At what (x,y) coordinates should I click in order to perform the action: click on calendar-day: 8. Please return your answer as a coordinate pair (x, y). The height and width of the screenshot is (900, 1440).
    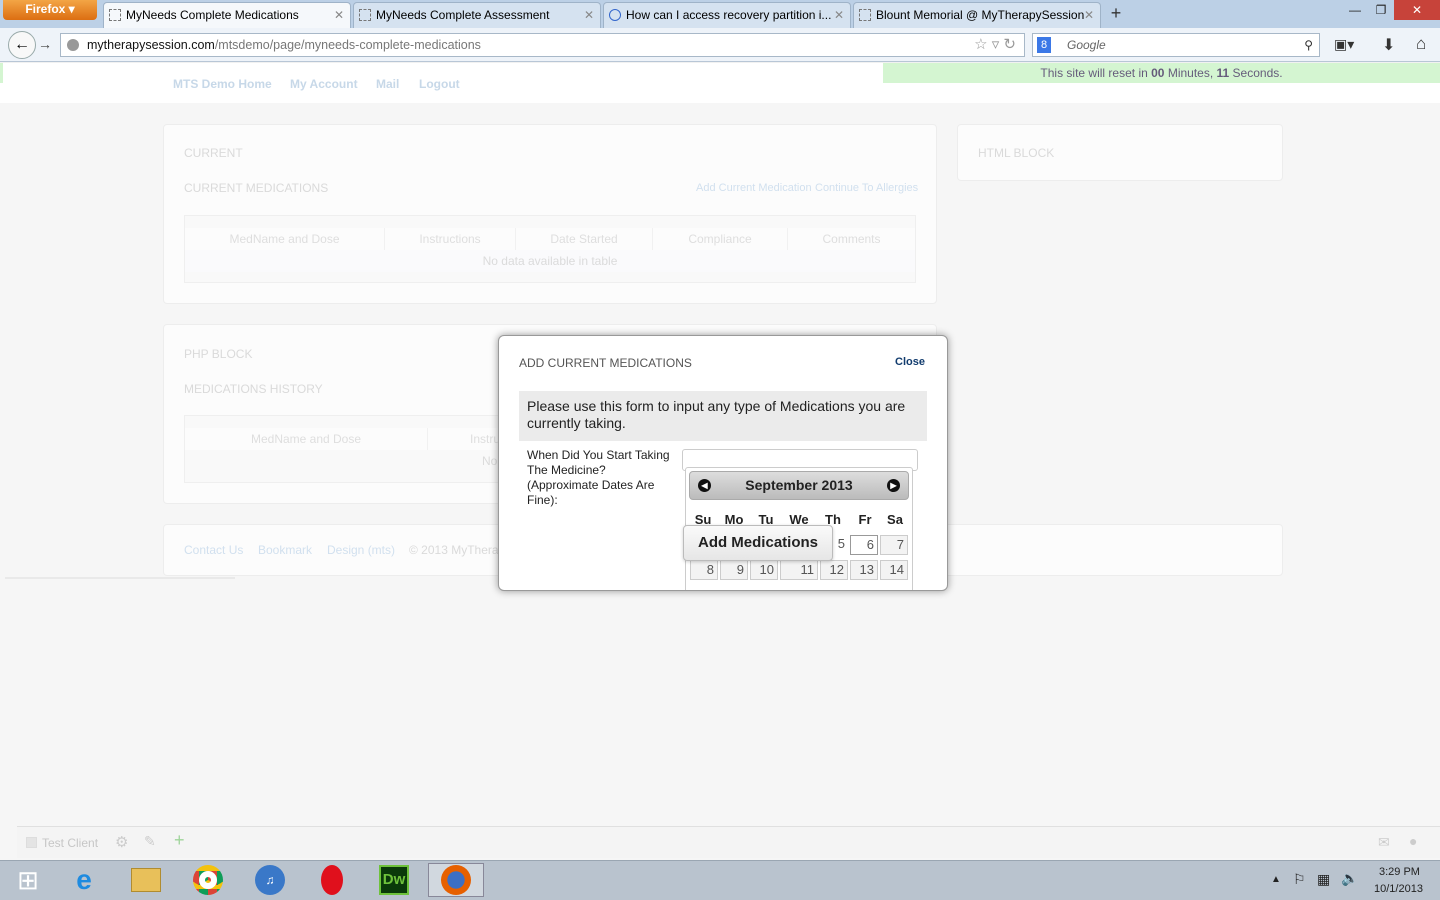
    Looking at the image, I should click on (704, 570).